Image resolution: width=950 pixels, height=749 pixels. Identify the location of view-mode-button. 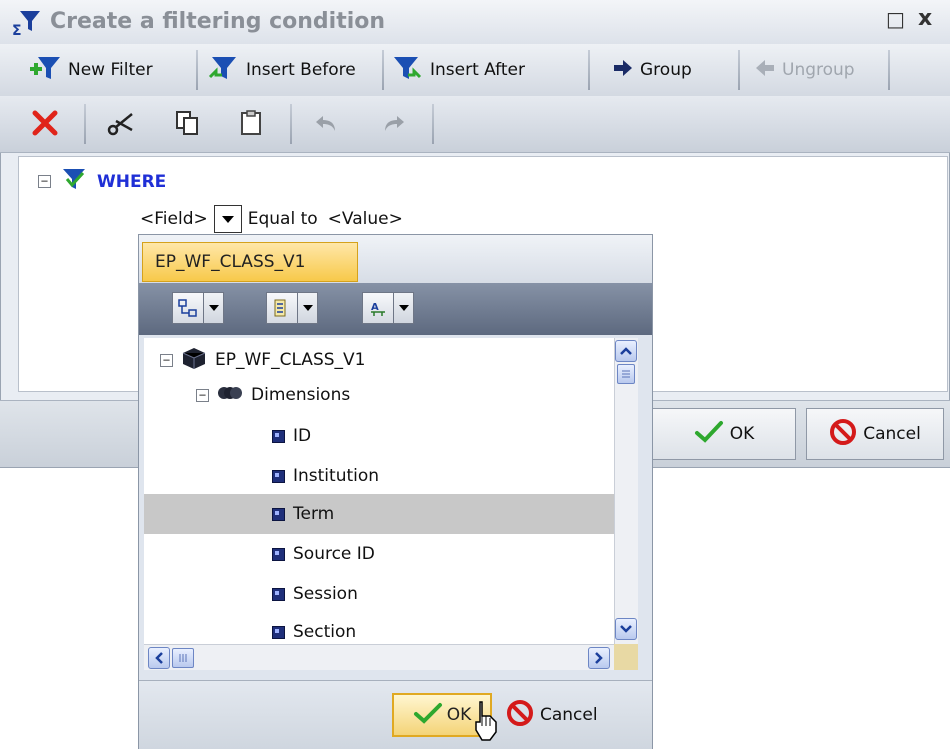
(198, 308).